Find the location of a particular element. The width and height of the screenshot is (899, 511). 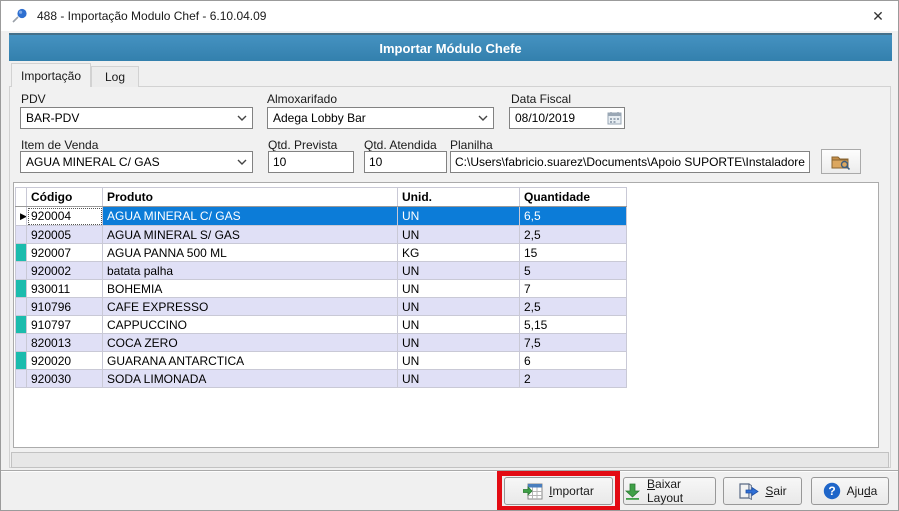

cell-quantidade: 15 is located at coordinates (573, 252).